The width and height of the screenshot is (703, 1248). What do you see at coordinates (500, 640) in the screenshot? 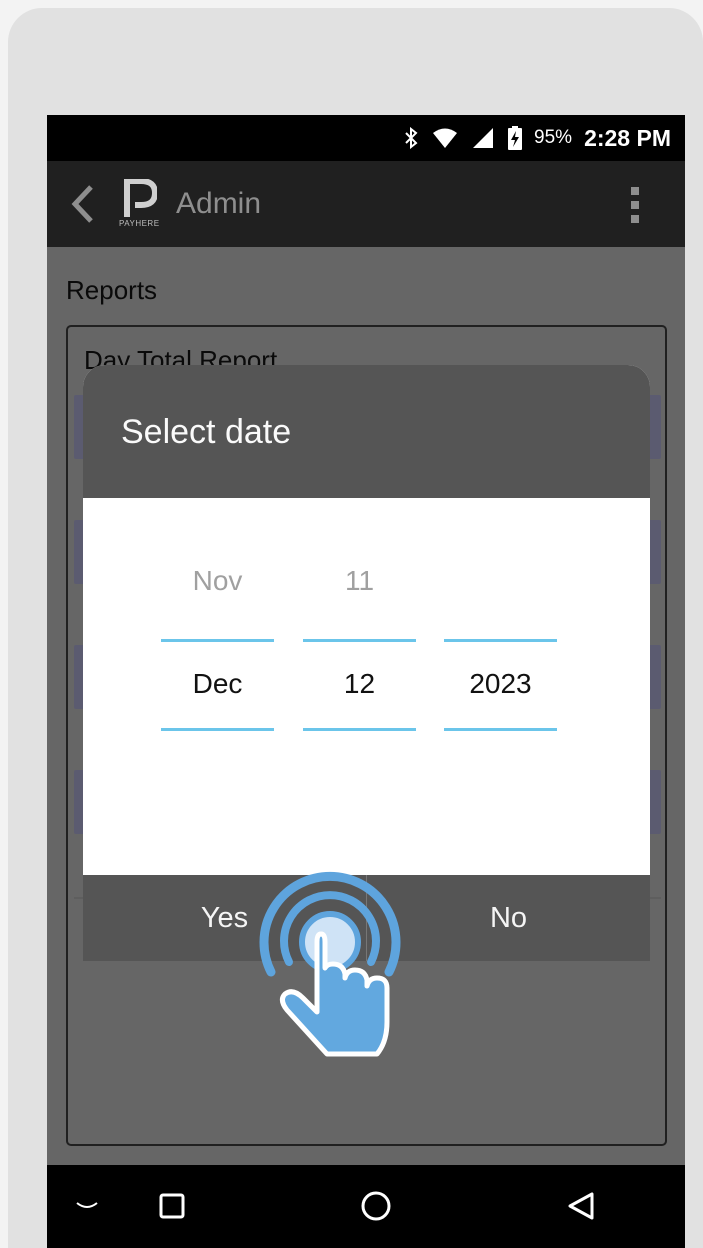
I see `year-top-line` at bounding box center [500, 640].